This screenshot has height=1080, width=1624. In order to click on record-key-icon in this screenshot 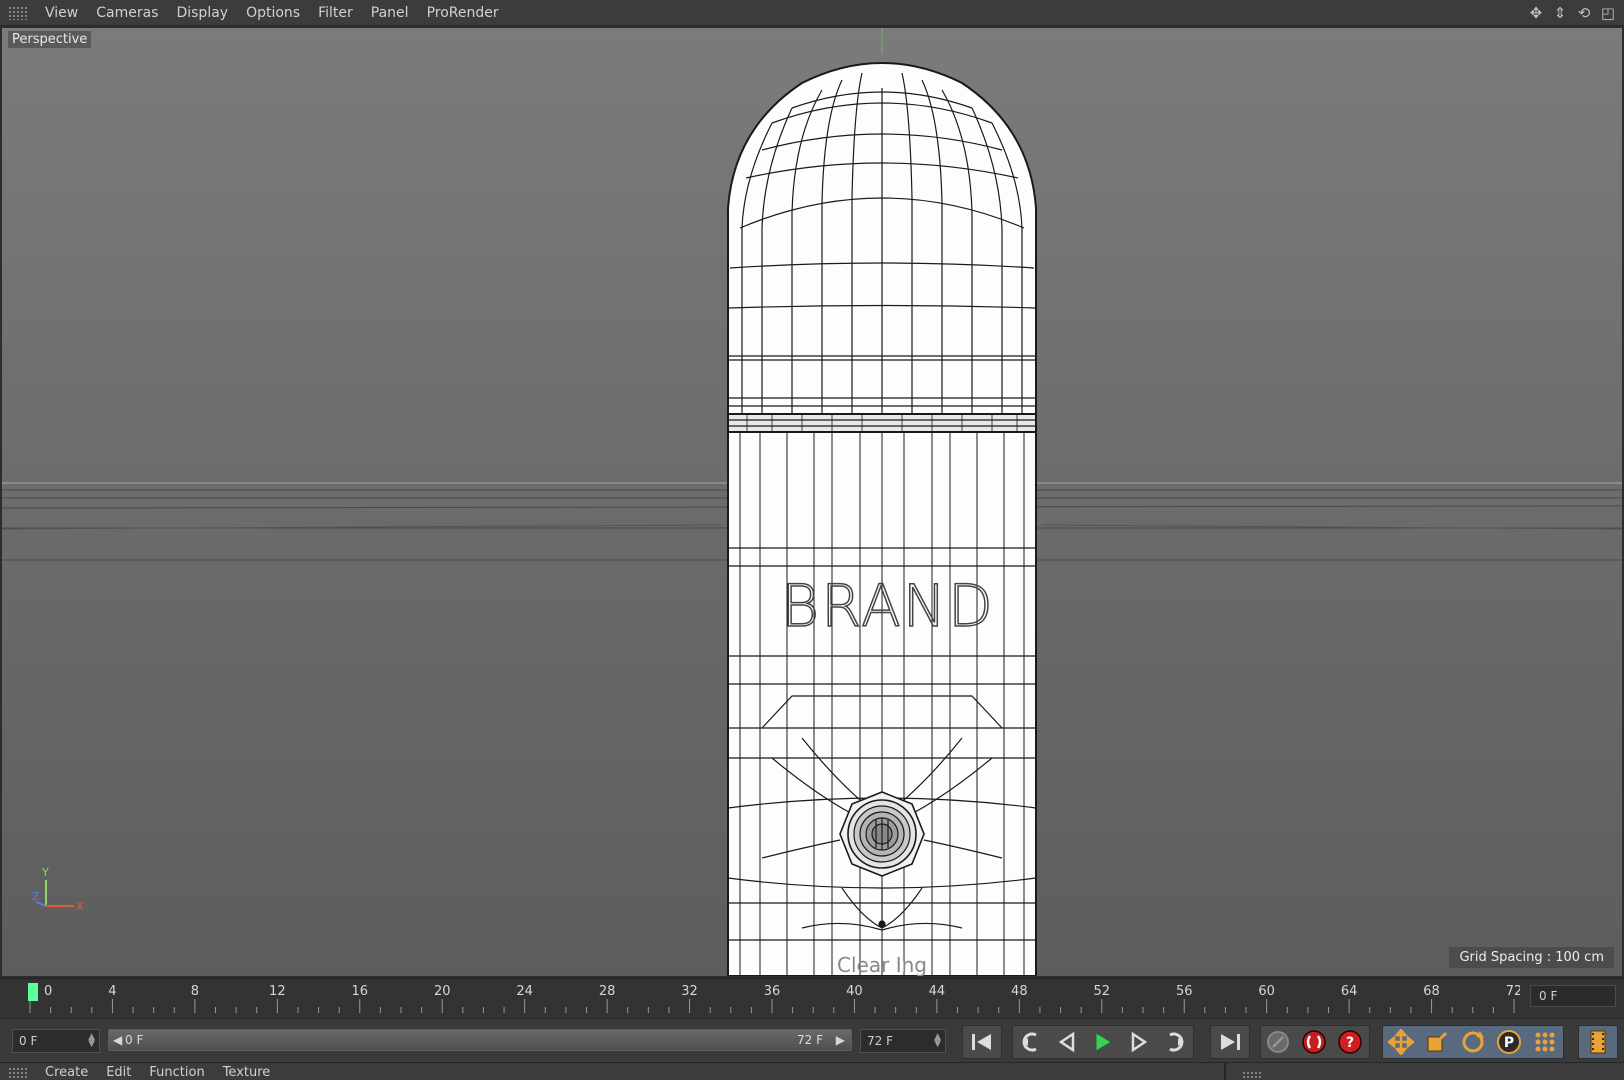, I will do `click(1278, 1042)`.